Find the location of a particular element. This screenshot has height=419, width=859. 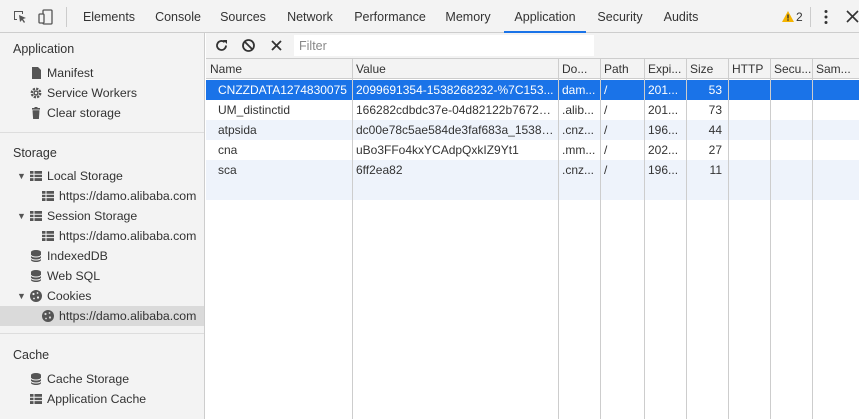

tab-performance: Performance is located at coordinates (390, 16).